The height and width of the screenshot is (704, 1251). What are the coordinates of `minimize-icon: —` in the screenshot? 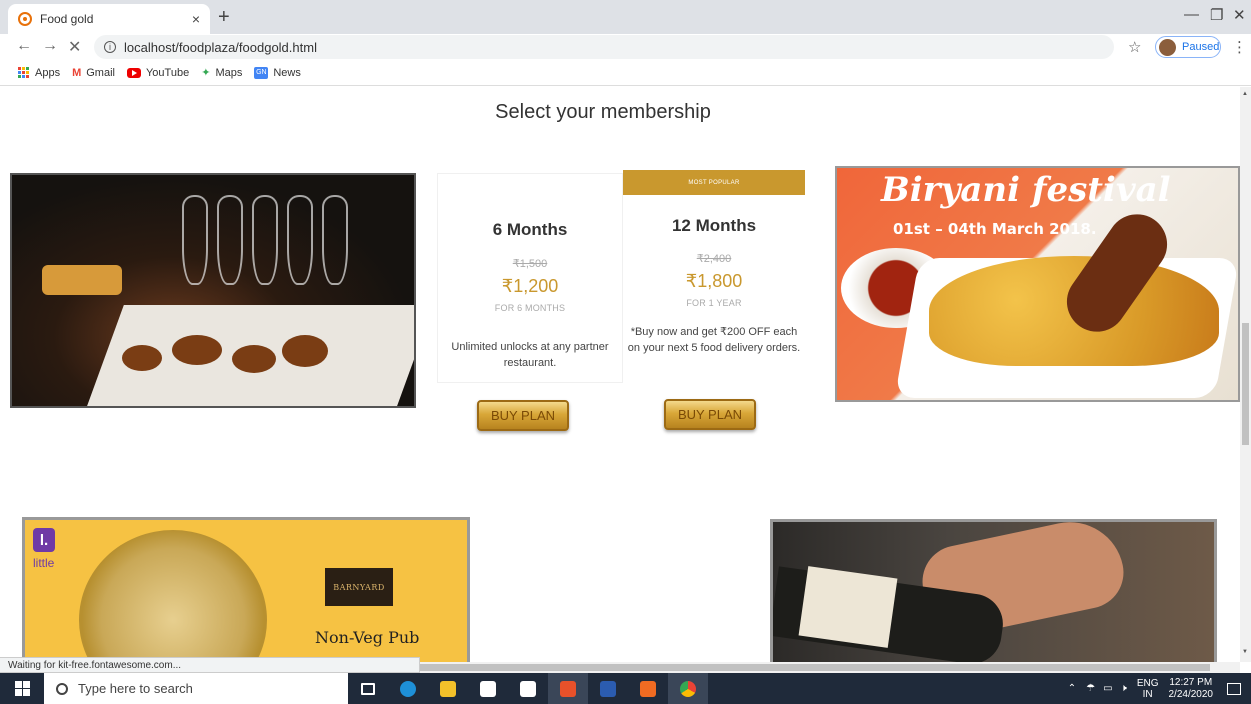 It's located at (1191, 14).